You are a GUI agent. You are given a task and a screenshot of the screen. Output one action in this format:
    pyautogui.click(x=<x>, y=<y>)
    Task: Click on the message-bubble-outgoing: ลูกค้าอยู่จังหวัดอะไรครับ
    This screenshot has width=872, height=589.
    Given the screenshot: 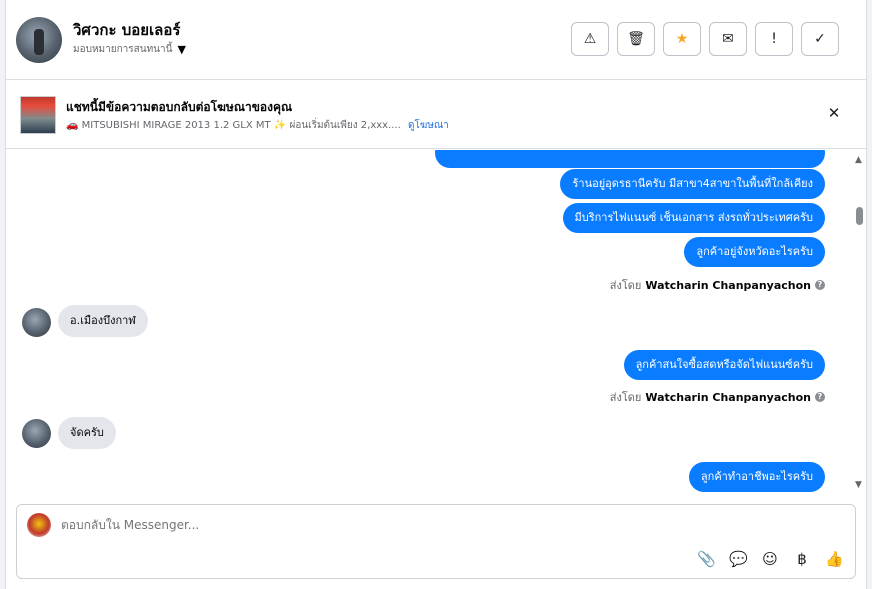 What is the action you would take?
    pyautogui.click(x=754, y=252)
    